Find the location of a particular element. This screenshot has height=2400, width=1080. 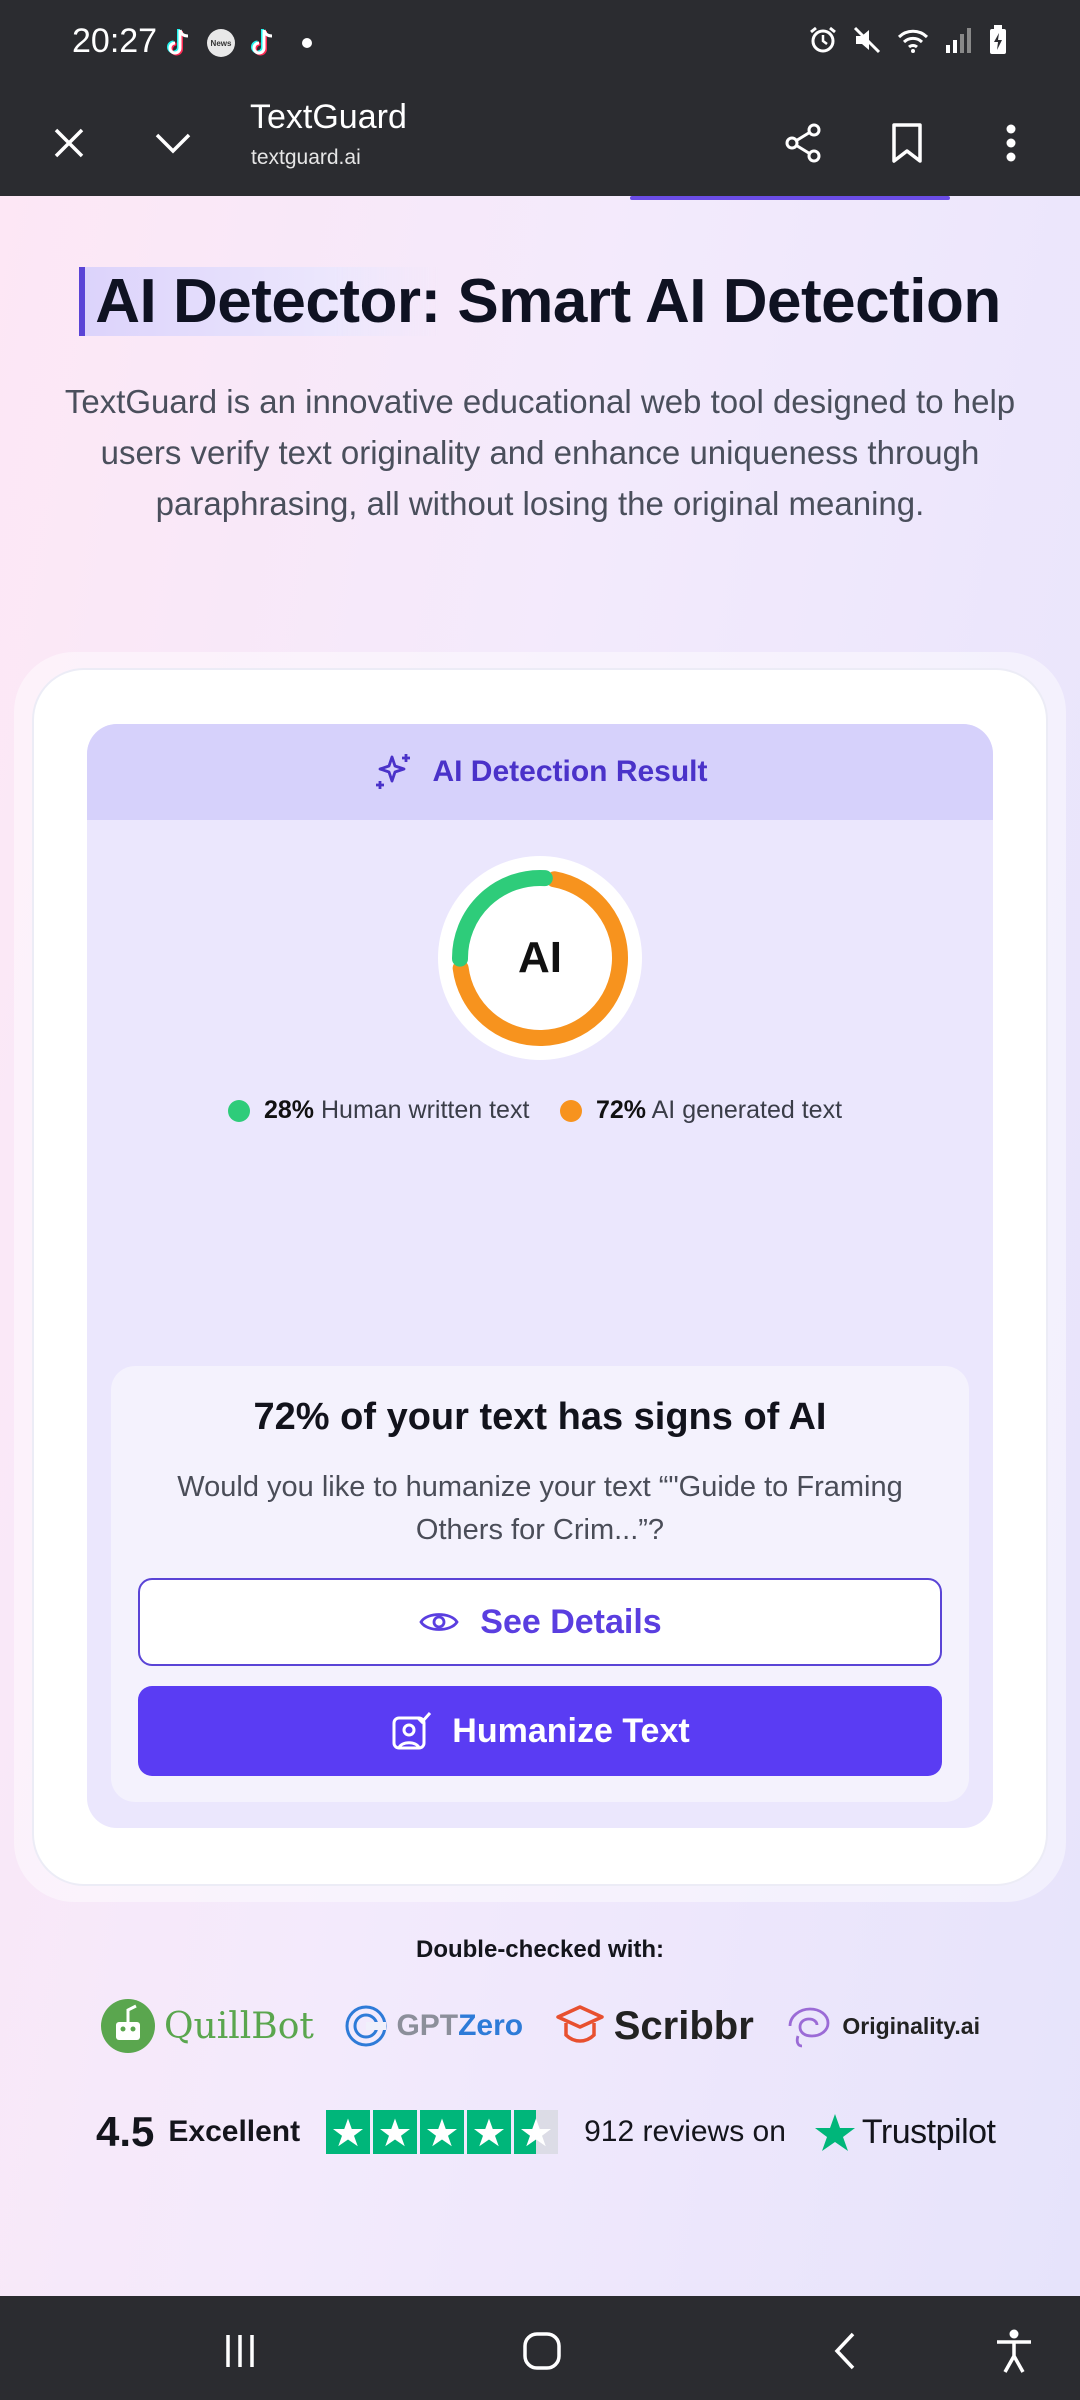

scribbr-icon is located at coordinates (579, 2024).